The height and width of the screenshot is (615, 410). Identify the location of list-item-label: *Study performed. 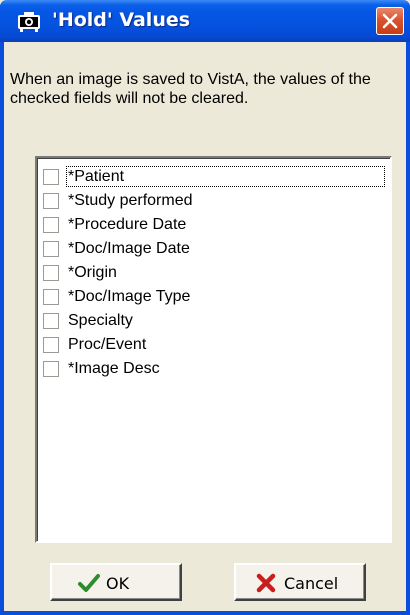
(130, 200).